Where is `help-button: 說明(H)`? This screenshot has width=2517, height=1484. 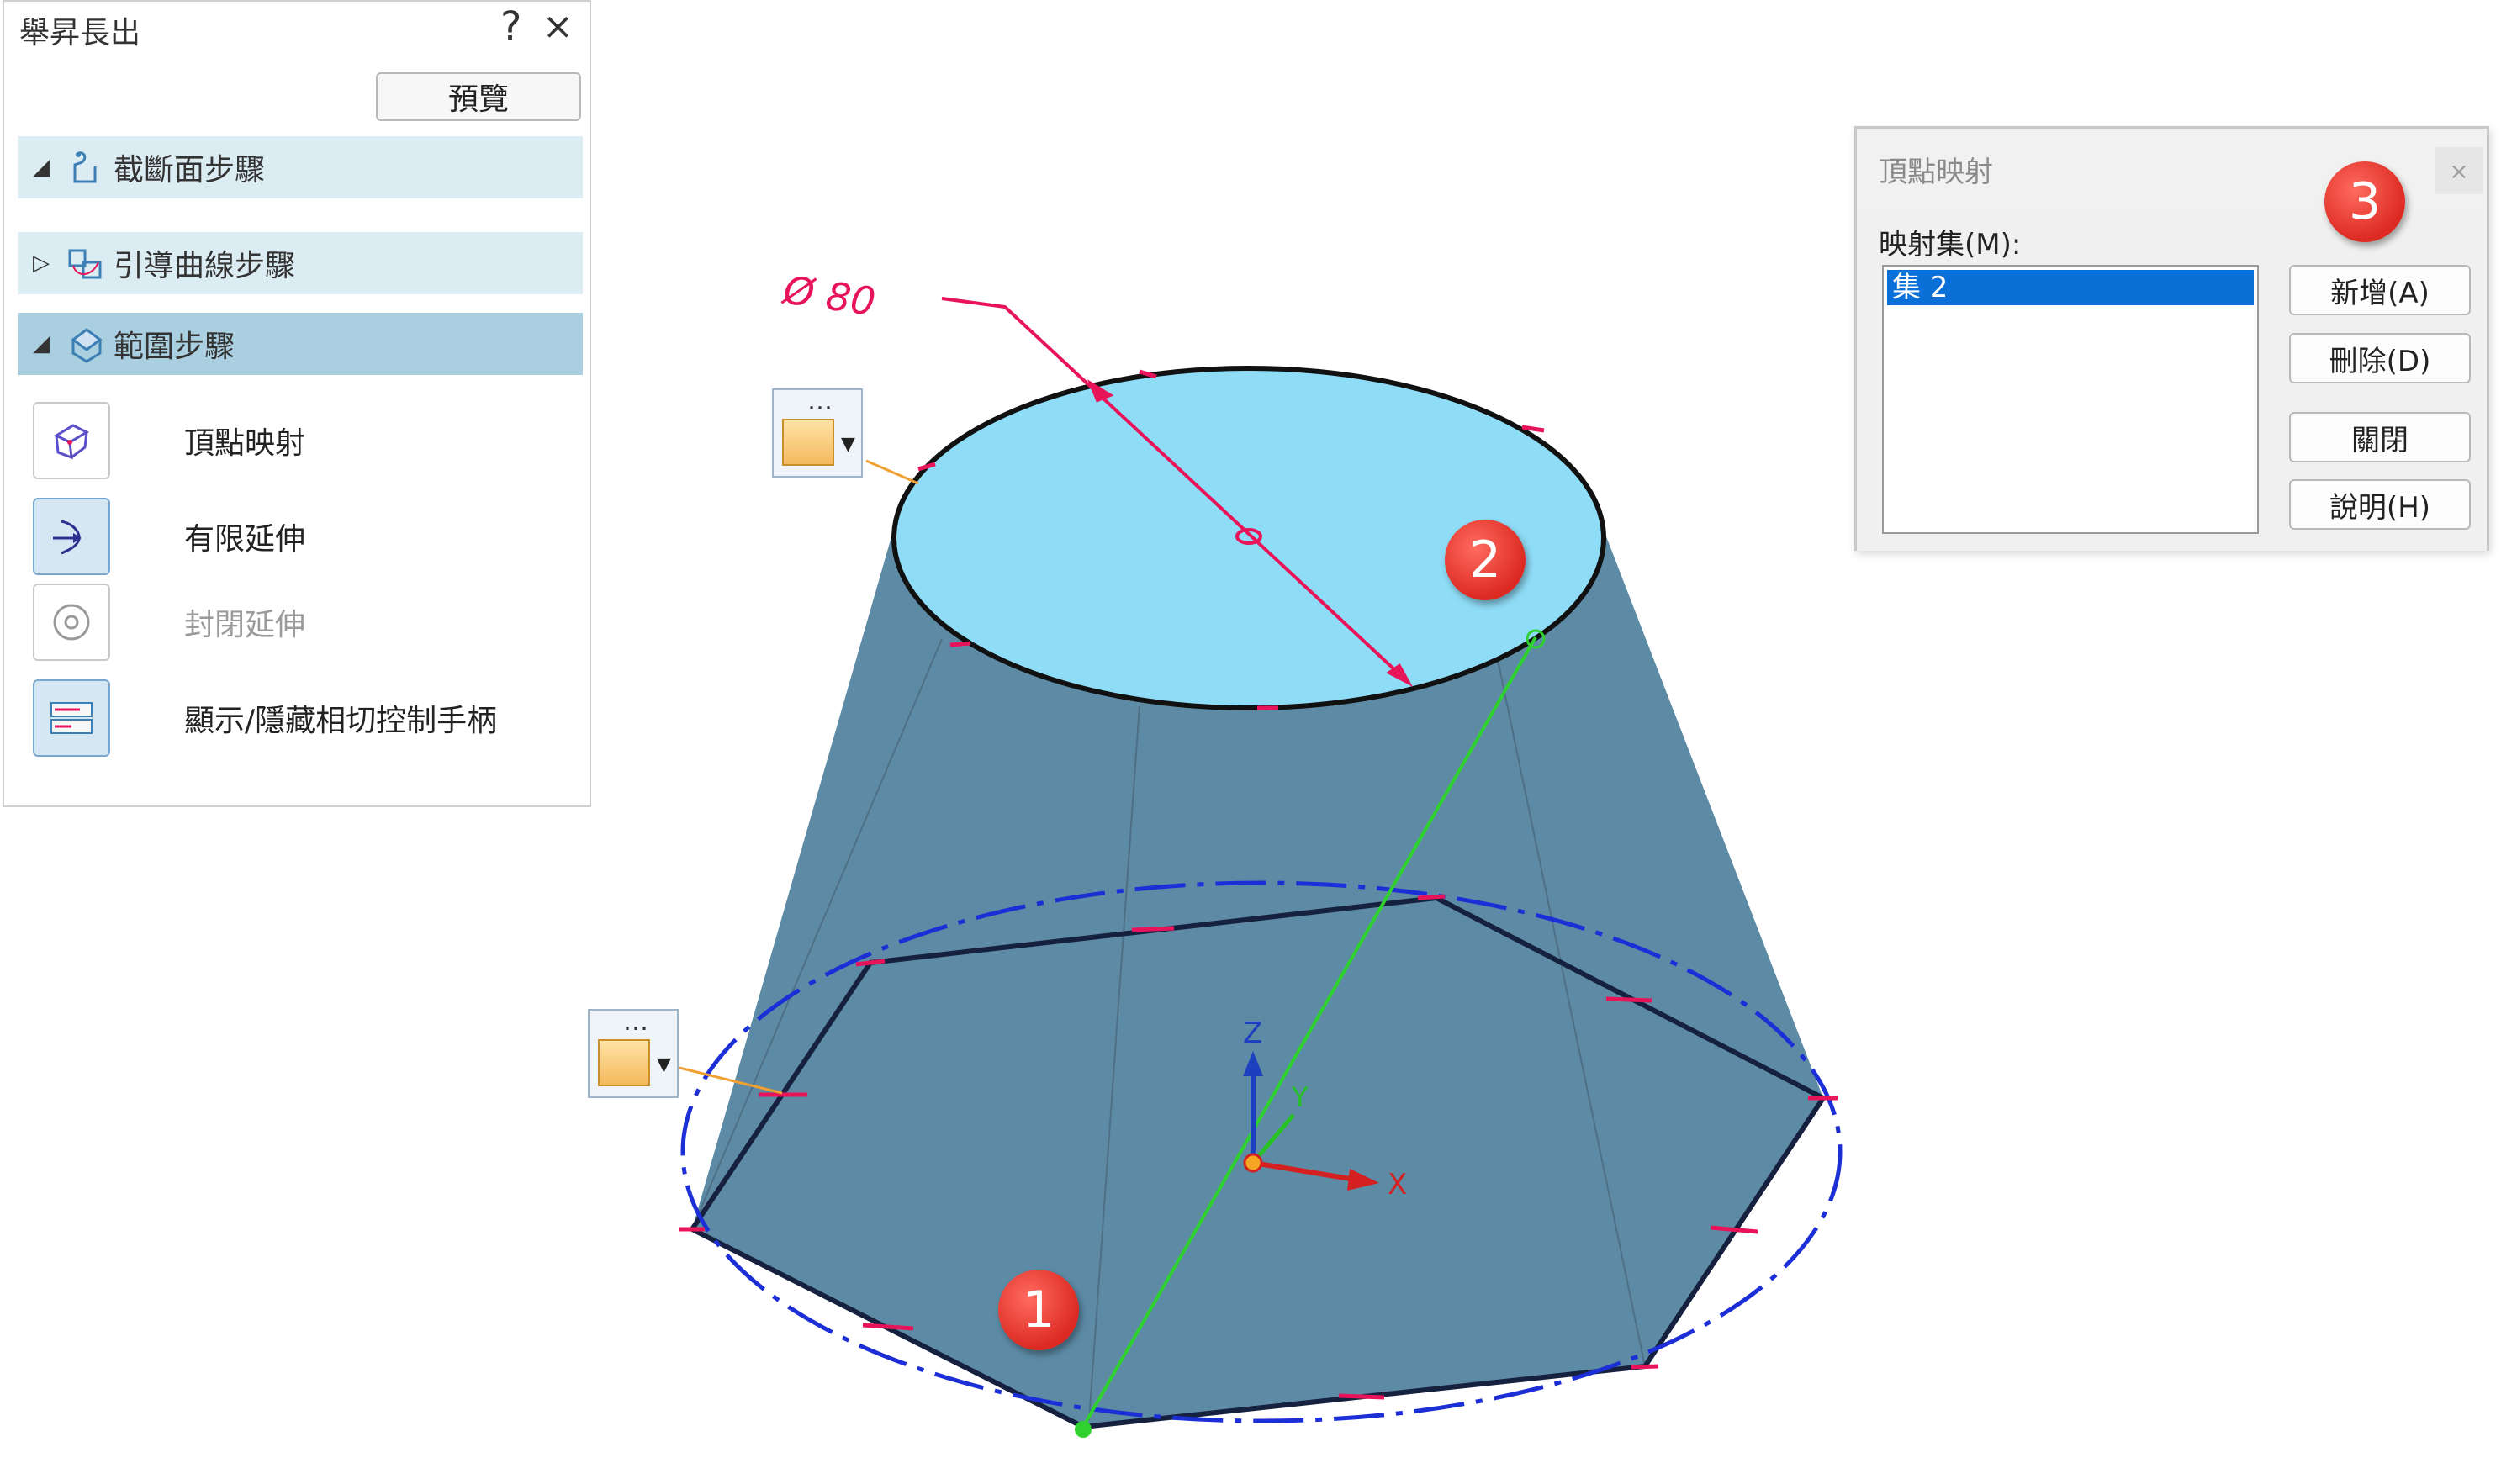 help-button: 說明(H) is located at coordinates (2380, 504).